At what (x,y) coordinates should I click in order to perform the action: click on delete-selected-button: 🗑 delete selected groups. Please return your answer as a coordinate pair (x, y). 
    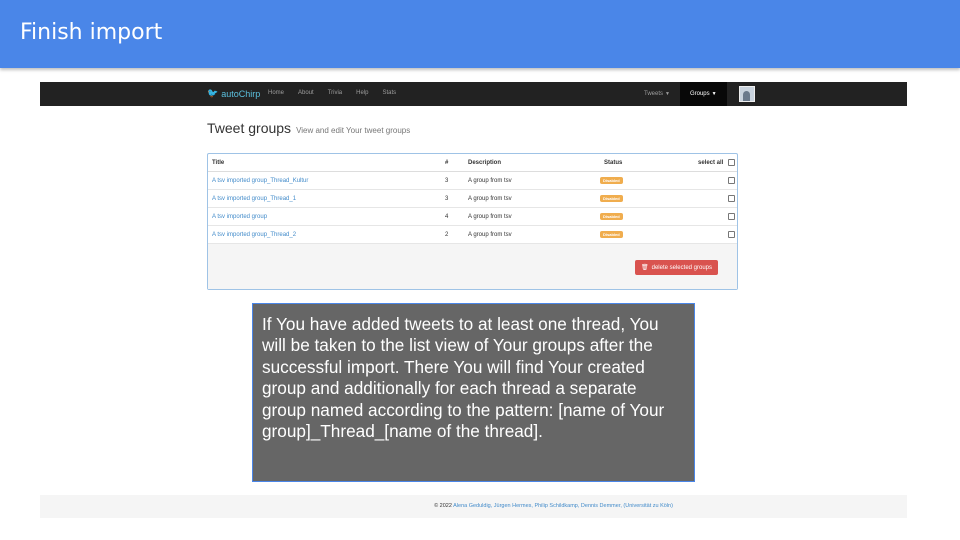
    Looking at the image, I should click on (676, 267).